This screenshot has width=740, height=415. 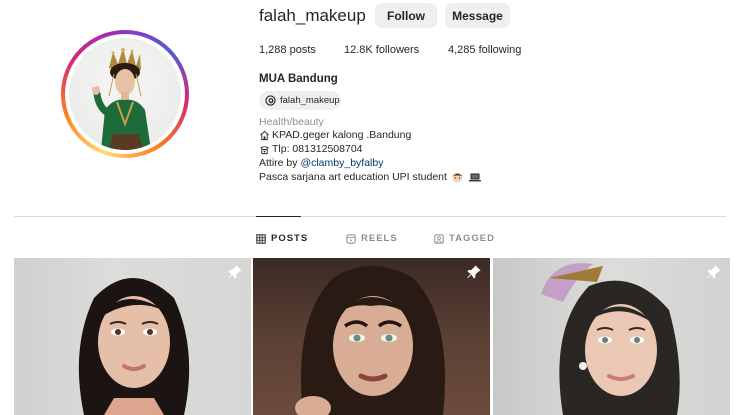 I want to click on posts-count: 1,288 posts, so click(x=287, y=50).